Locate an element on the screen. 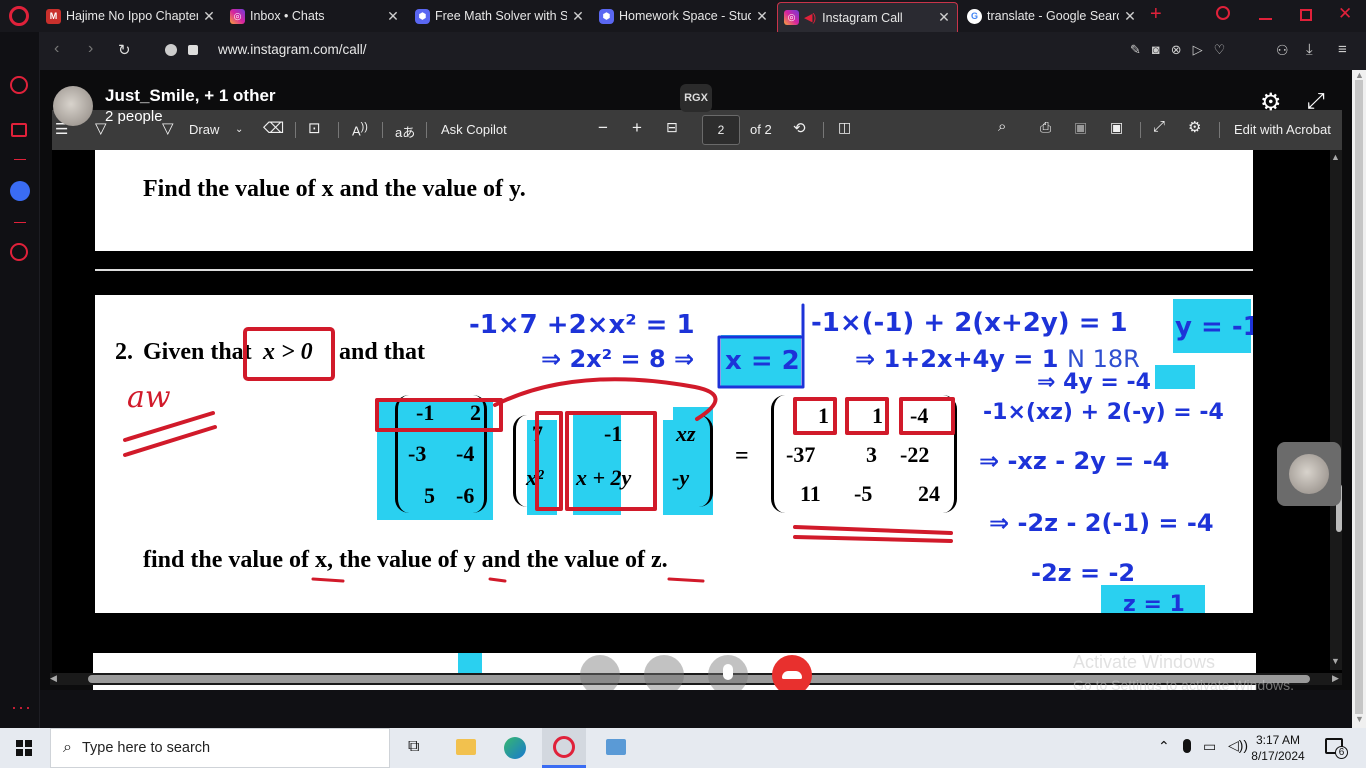 The width and height of the screenshot is (1366, 768). task-view-icon: ⧉ is located at coordinates (413, 747).